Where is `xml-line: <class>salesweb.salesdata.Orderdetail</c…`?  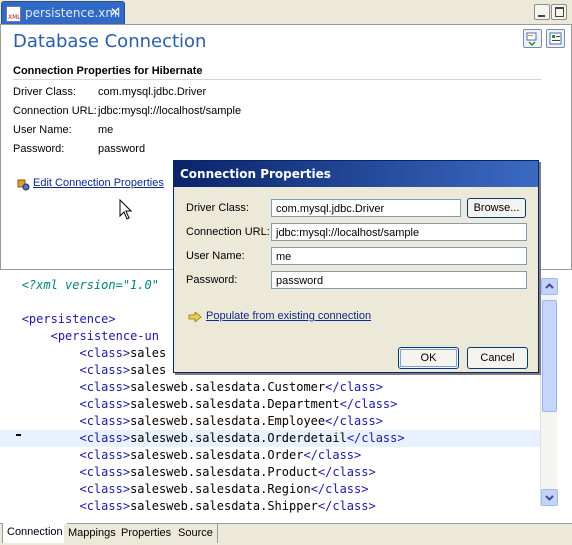 xml-line: <class>salesweb.salesdata.Orderdetail</c… is located at coordinates (270, 438).